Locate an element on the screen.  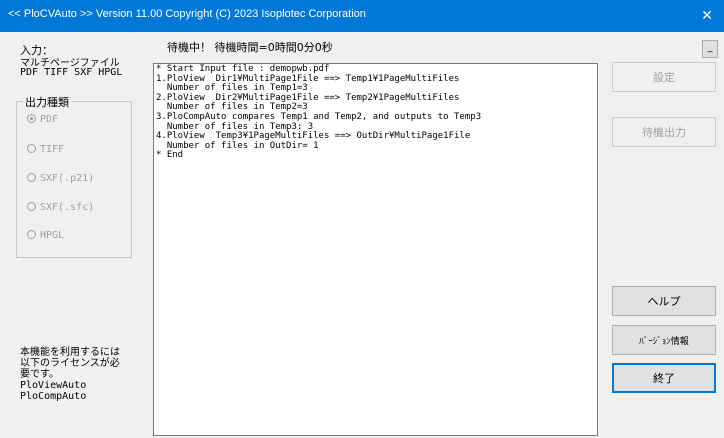
license-note-line: 以下のライセンスが必 is located at coordinates (70, 363).